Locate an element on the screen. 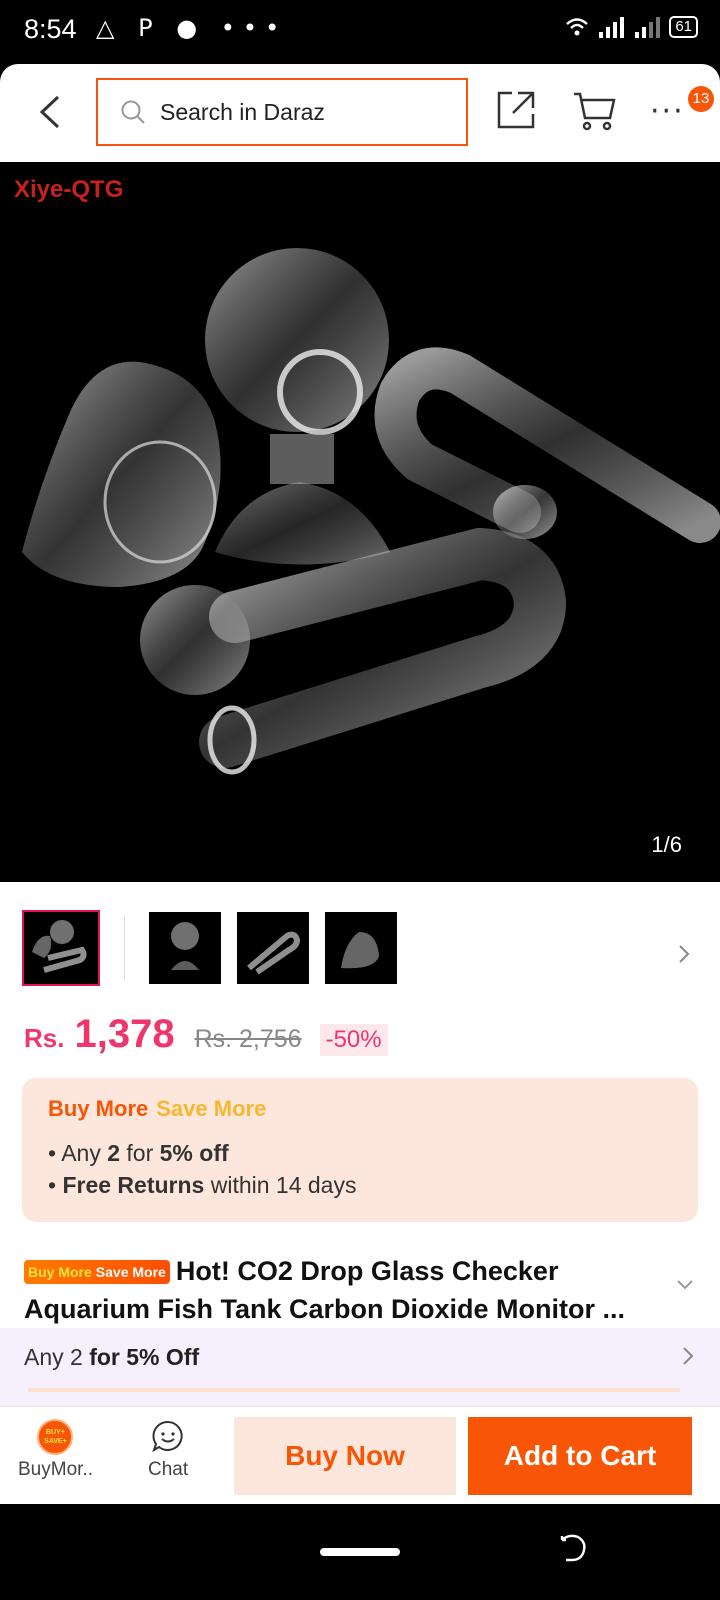 The image size is (720, 1600). discount-badge: -50% is located at coordinates (353, 1040).